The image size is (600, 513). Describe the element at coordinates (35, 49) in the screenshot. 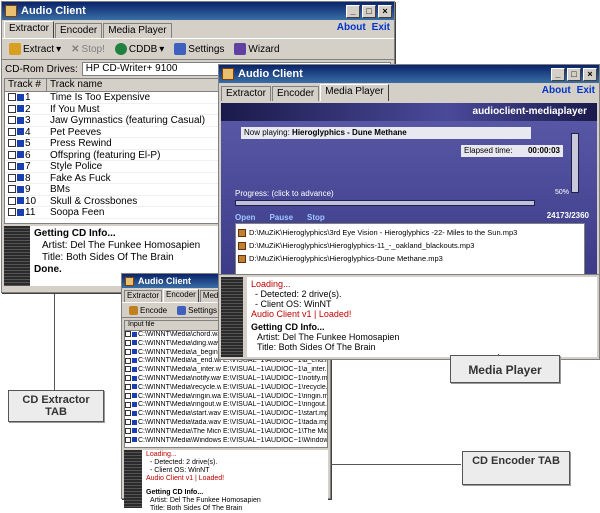

I see `extract-button: Extract ▾` at that location.